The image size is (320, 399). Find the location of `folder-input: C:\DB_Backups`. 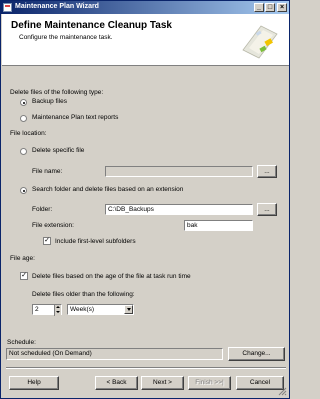

folder-input: C:\DB_Backups is located at coordinates (179, 209).